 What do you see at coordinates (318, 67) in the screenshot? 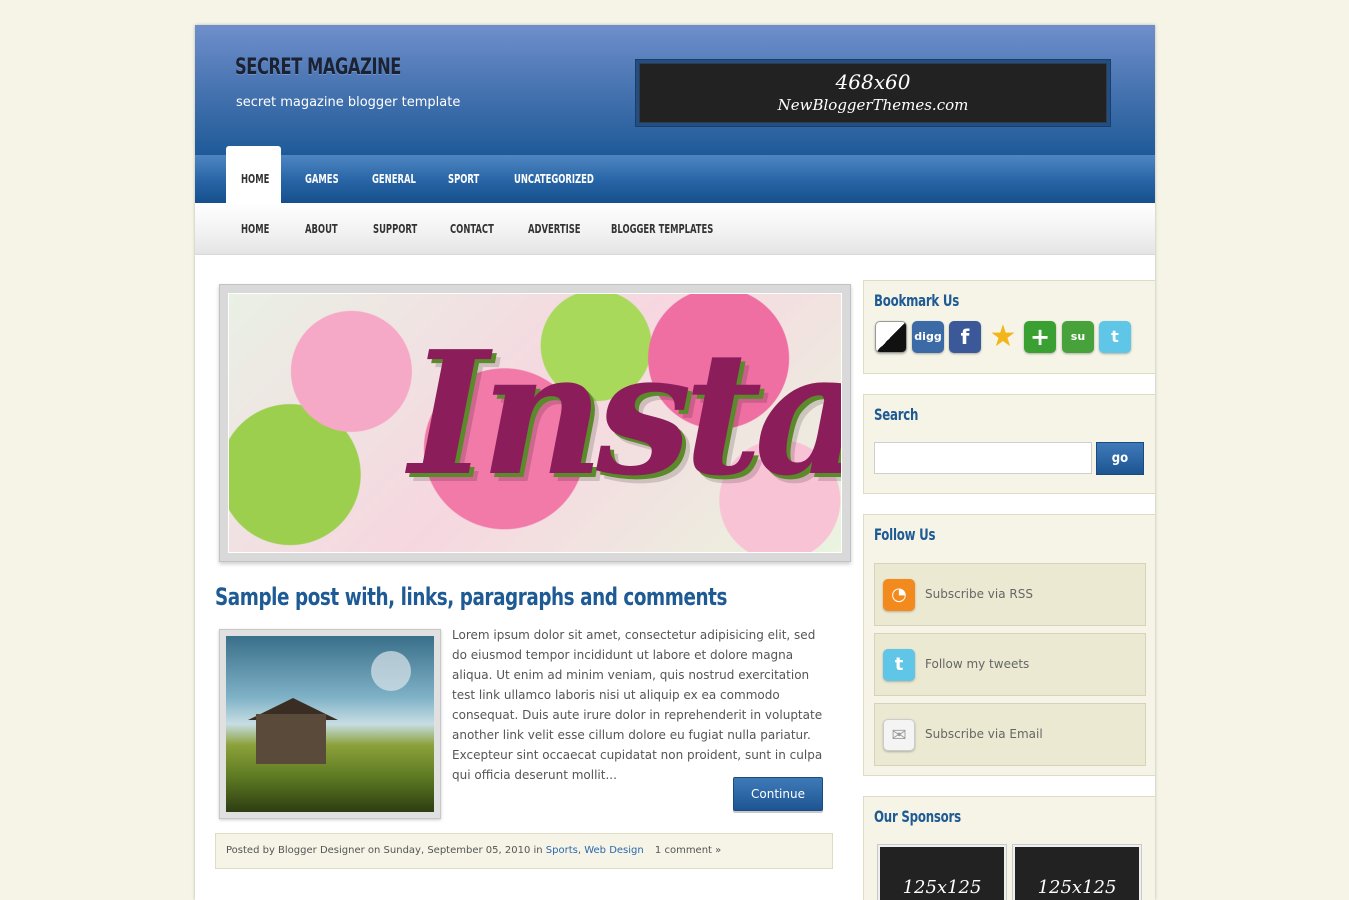
I see `site-title: SECRET MAGAZINE` at bounding box center [318, 67].